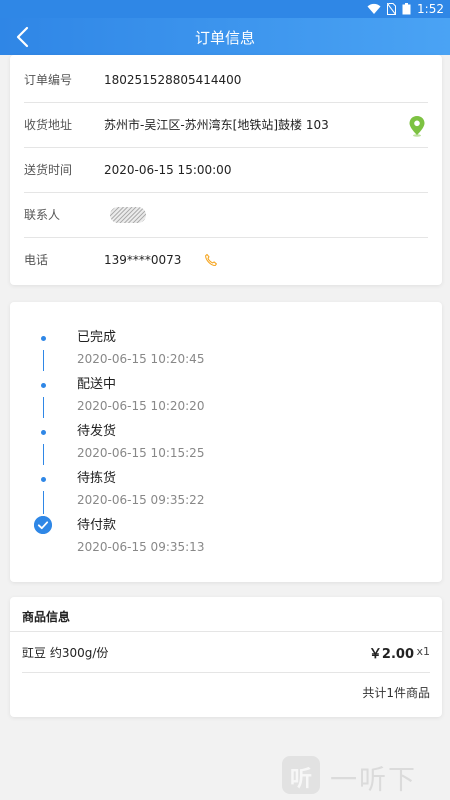 This screenshot has height=800, width=450. What do you see at coordinates (97, 431) in the screenshot?
I see `timeline-status: 待发货` at bounding box center [97, 431].